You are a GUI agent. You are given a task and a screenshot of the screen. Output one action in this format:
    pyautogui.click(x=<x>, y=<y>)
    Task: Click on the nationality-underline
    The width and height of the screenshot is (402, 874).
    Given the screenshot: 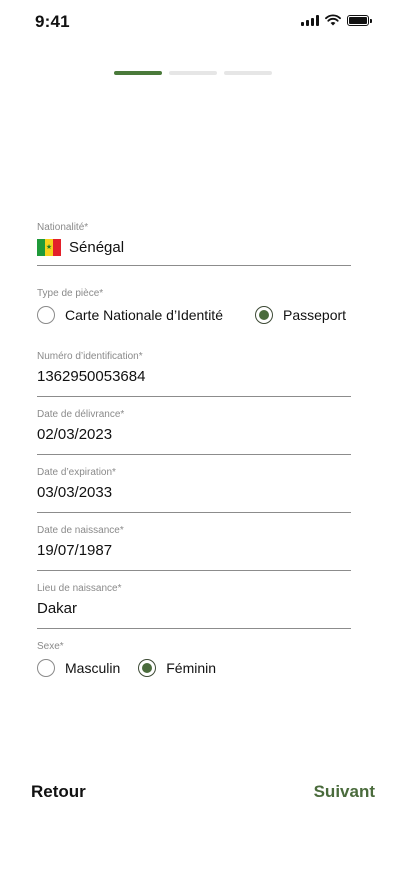 What is the action you would take?
    pyautogui.click(x=194, y=265)
    